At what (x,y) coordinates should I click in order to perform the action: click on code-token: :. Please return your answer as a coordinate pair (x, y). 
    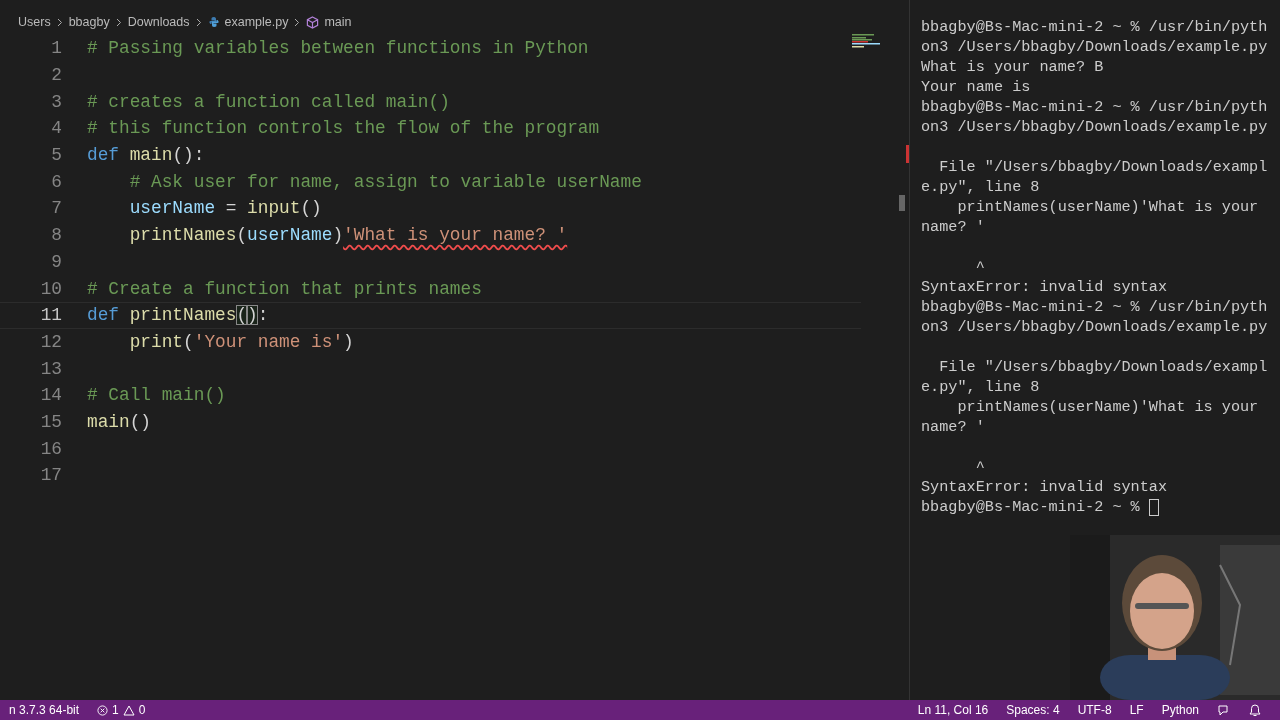
    Looking at the image, I should click on (263, 315).